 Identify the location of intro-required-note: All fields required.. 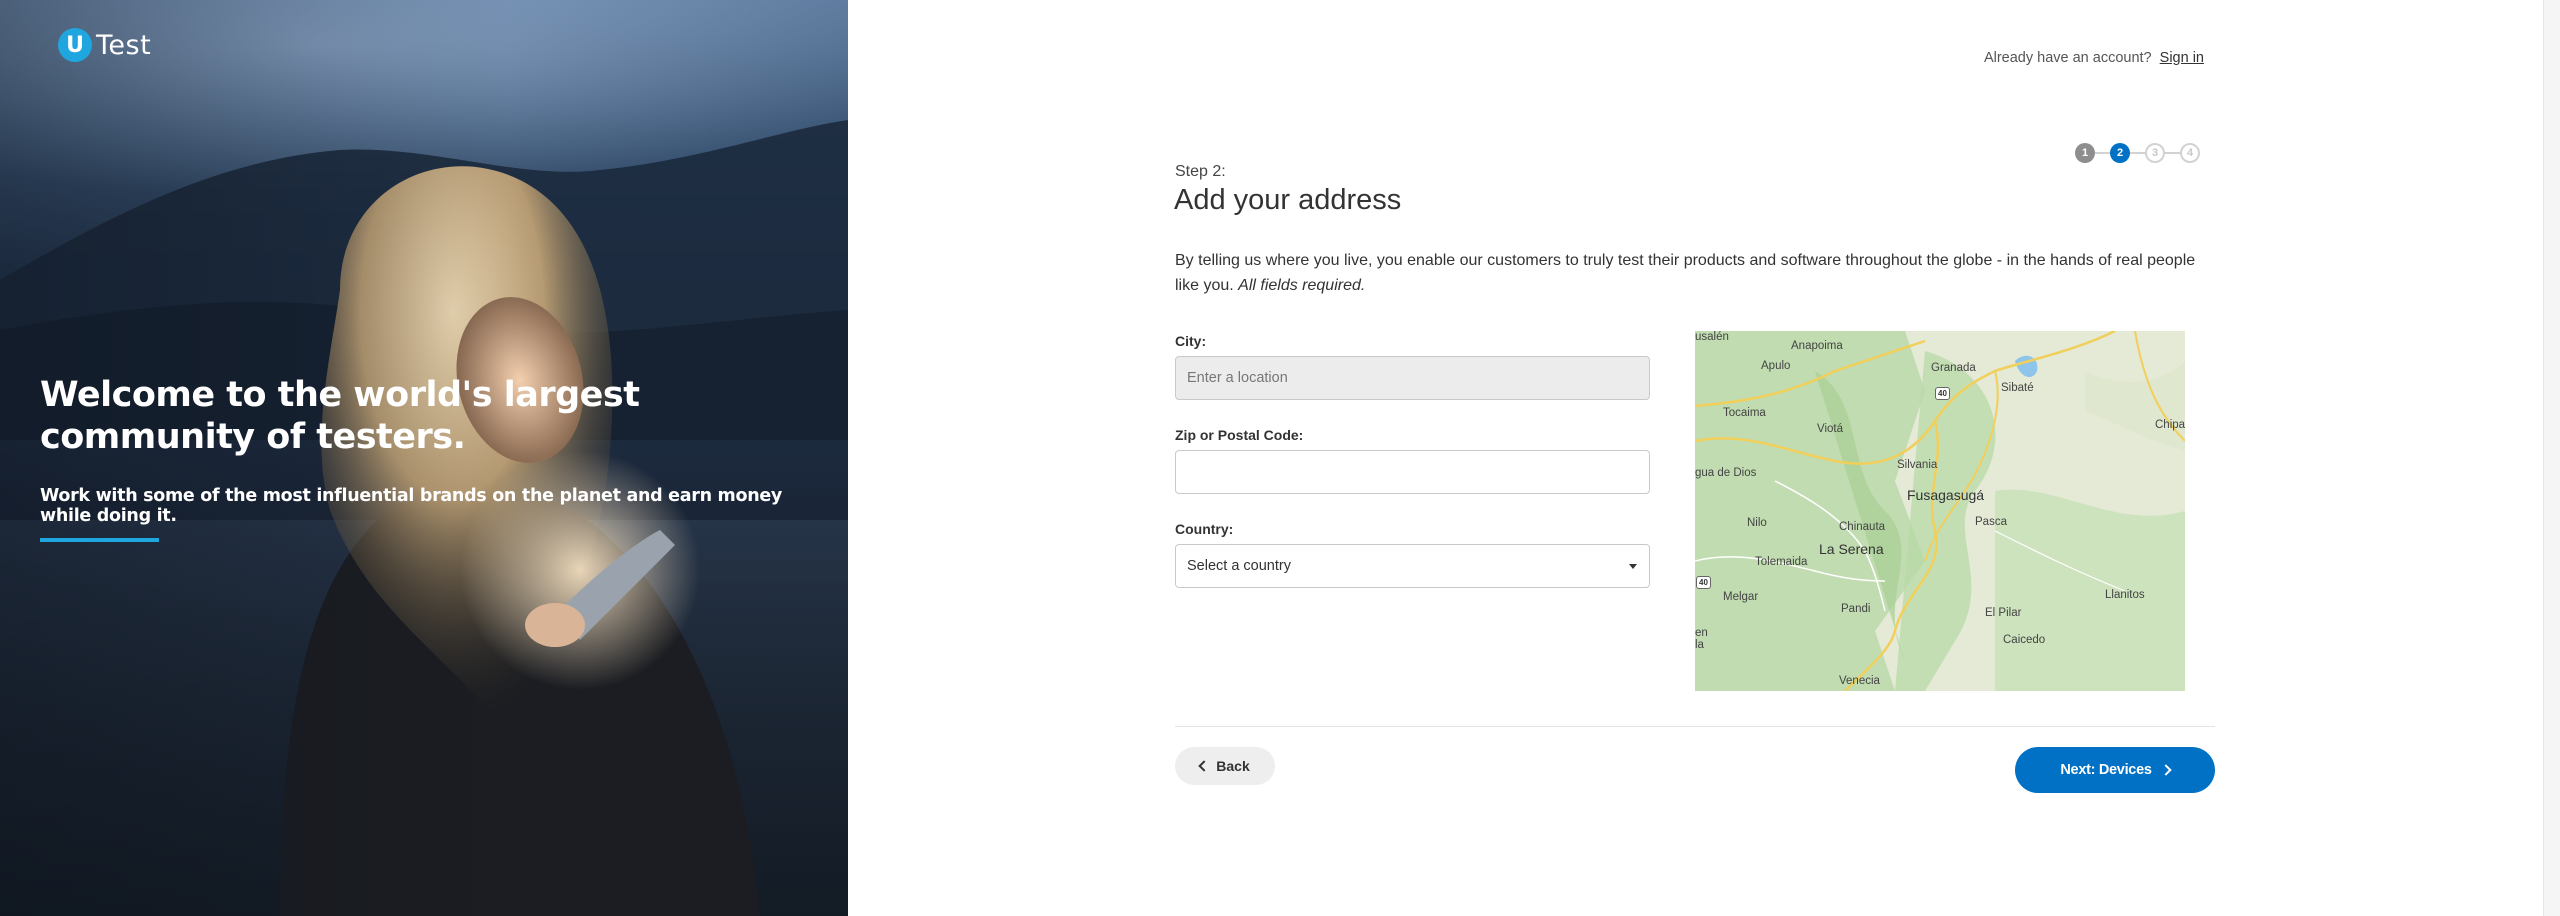
(1302, 285).